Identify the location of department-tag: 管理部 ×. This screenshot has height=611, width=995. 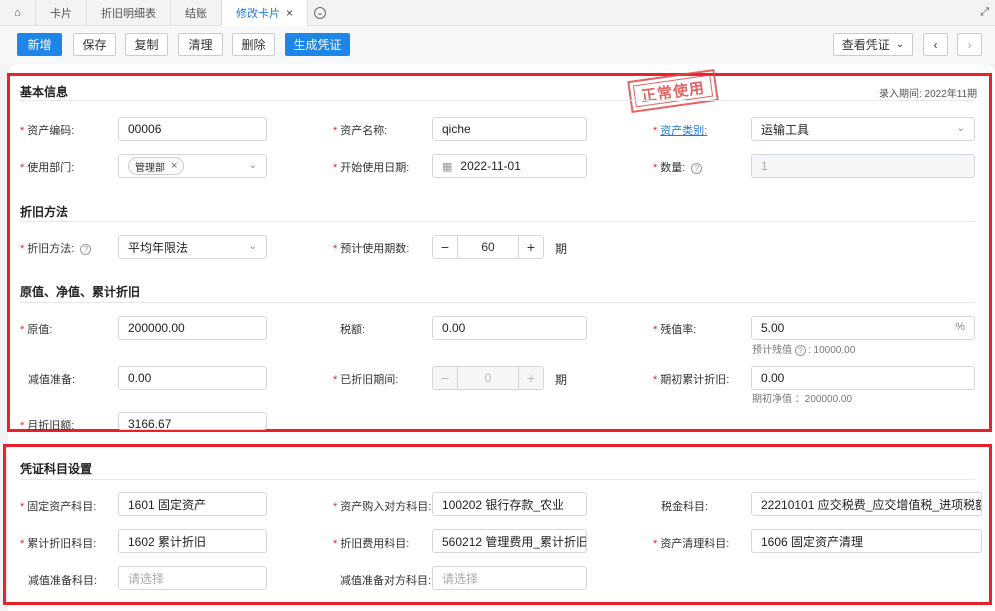
(156, 166).